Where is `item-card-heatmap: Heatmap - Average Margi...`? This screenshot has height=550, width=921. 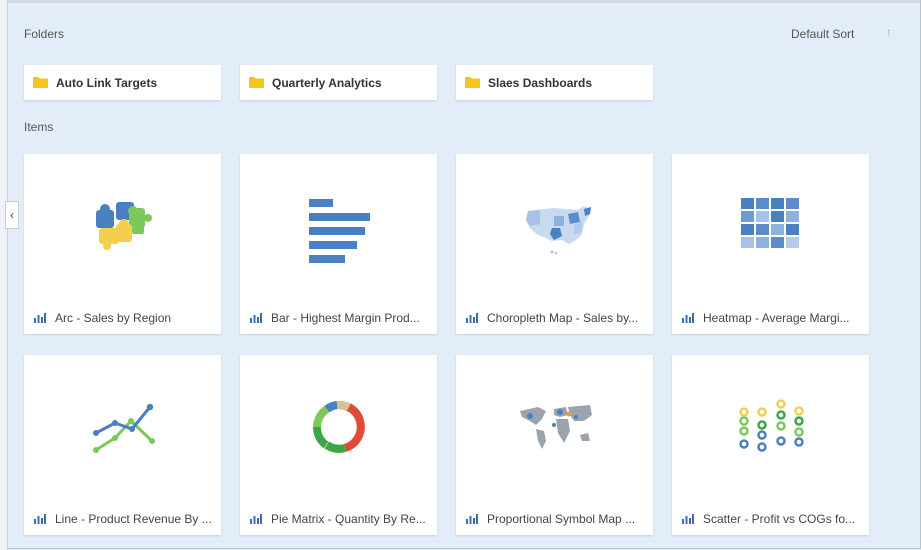 item-card-heatmap: Heatmap - Average Margi... is located at coordinates (770, 244).